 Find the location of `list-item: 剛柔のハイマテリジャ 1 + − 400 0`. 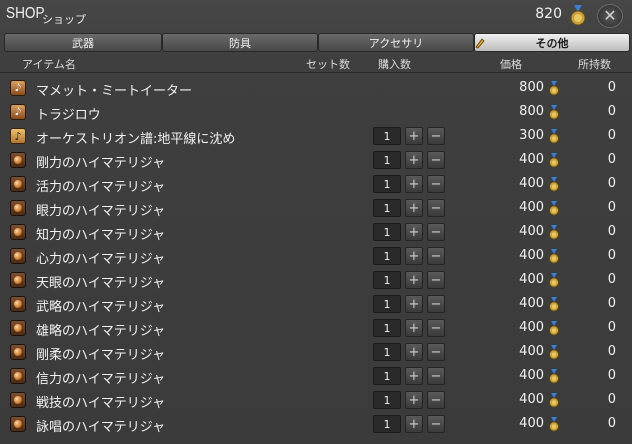

list-item: 剛柔のハイマテリジャ 1 + − 400 0 is located at coordinates (316, 352).